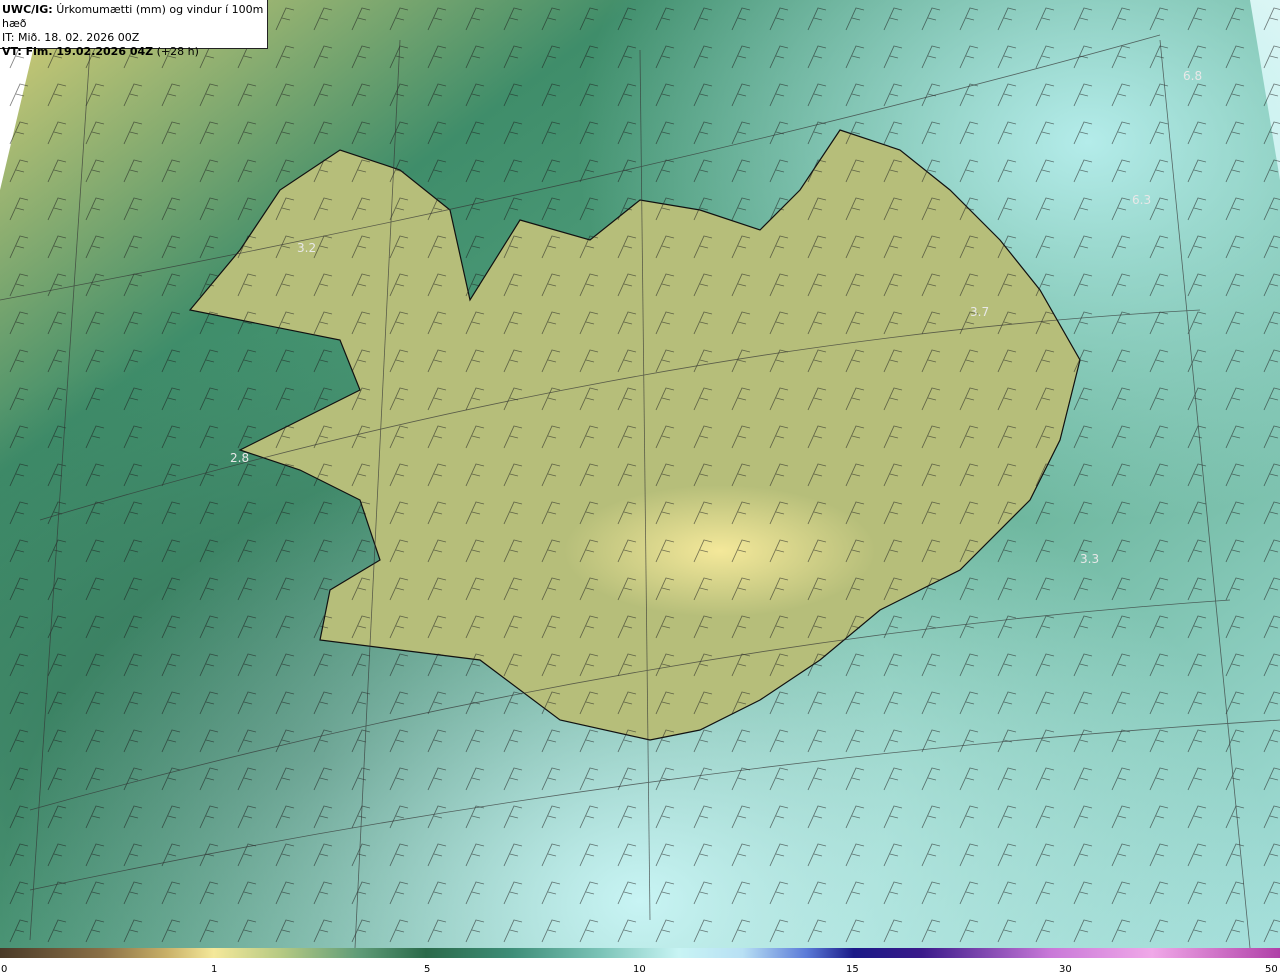  I want to click on map-label: 3.7, so click(979, 312).